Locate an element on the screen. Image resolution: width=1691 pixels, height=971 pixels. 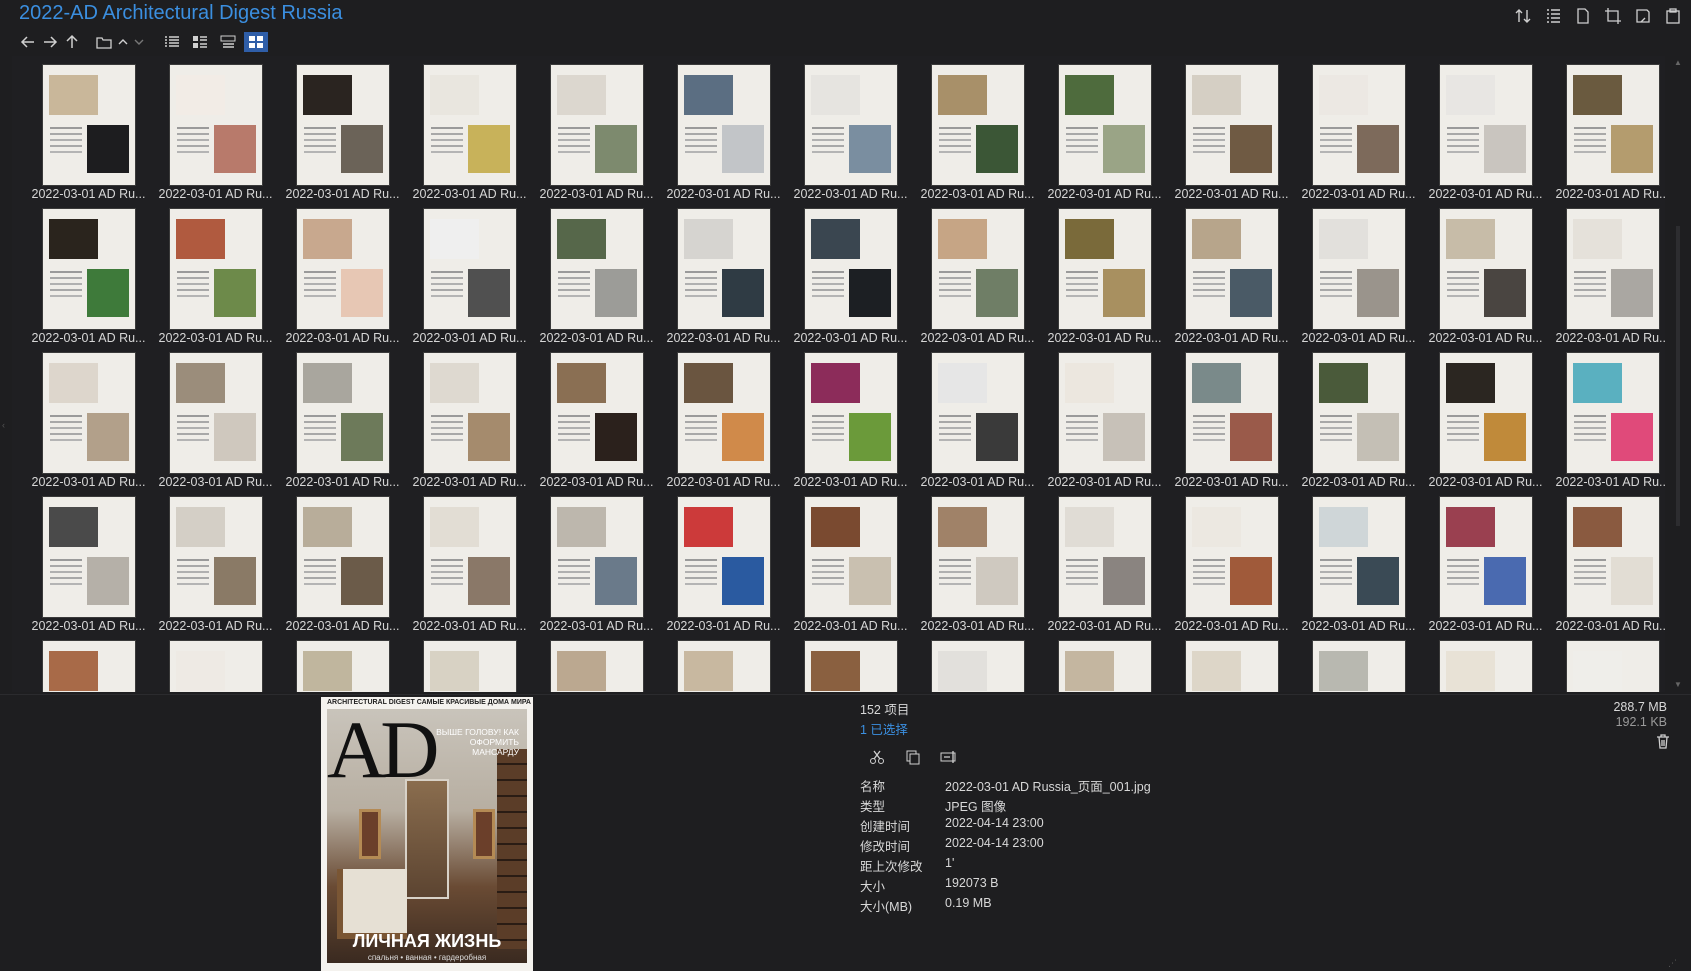
crop-icon is located at coordinates (1613, 16).